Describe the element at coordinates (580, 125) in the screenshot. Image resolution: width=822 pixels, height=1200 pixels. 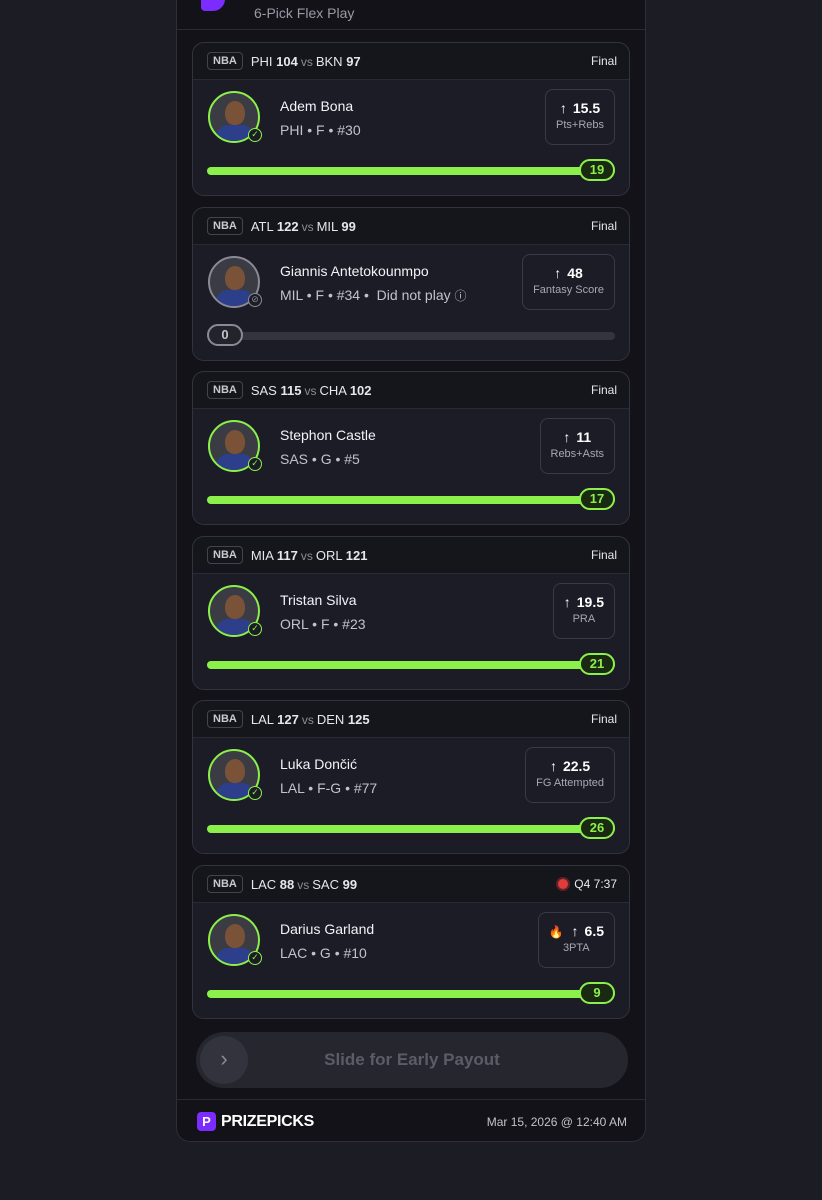
I see `projection-stat: Pts+Rebs` at that location.